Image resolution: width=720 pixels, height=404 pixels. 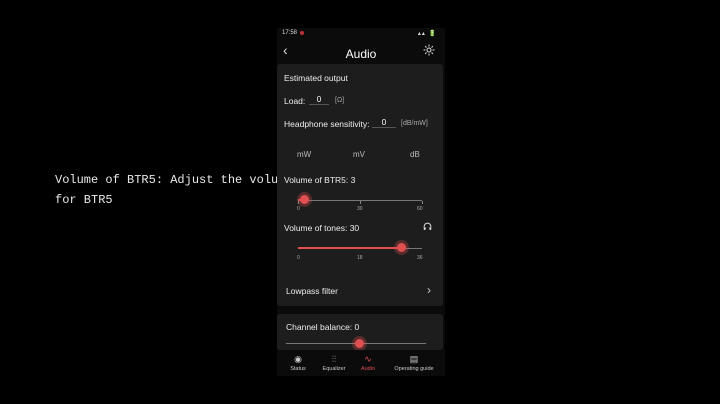 I want to click on volume-label: Volume of BTR5: 3, so click(x=319, y=180).